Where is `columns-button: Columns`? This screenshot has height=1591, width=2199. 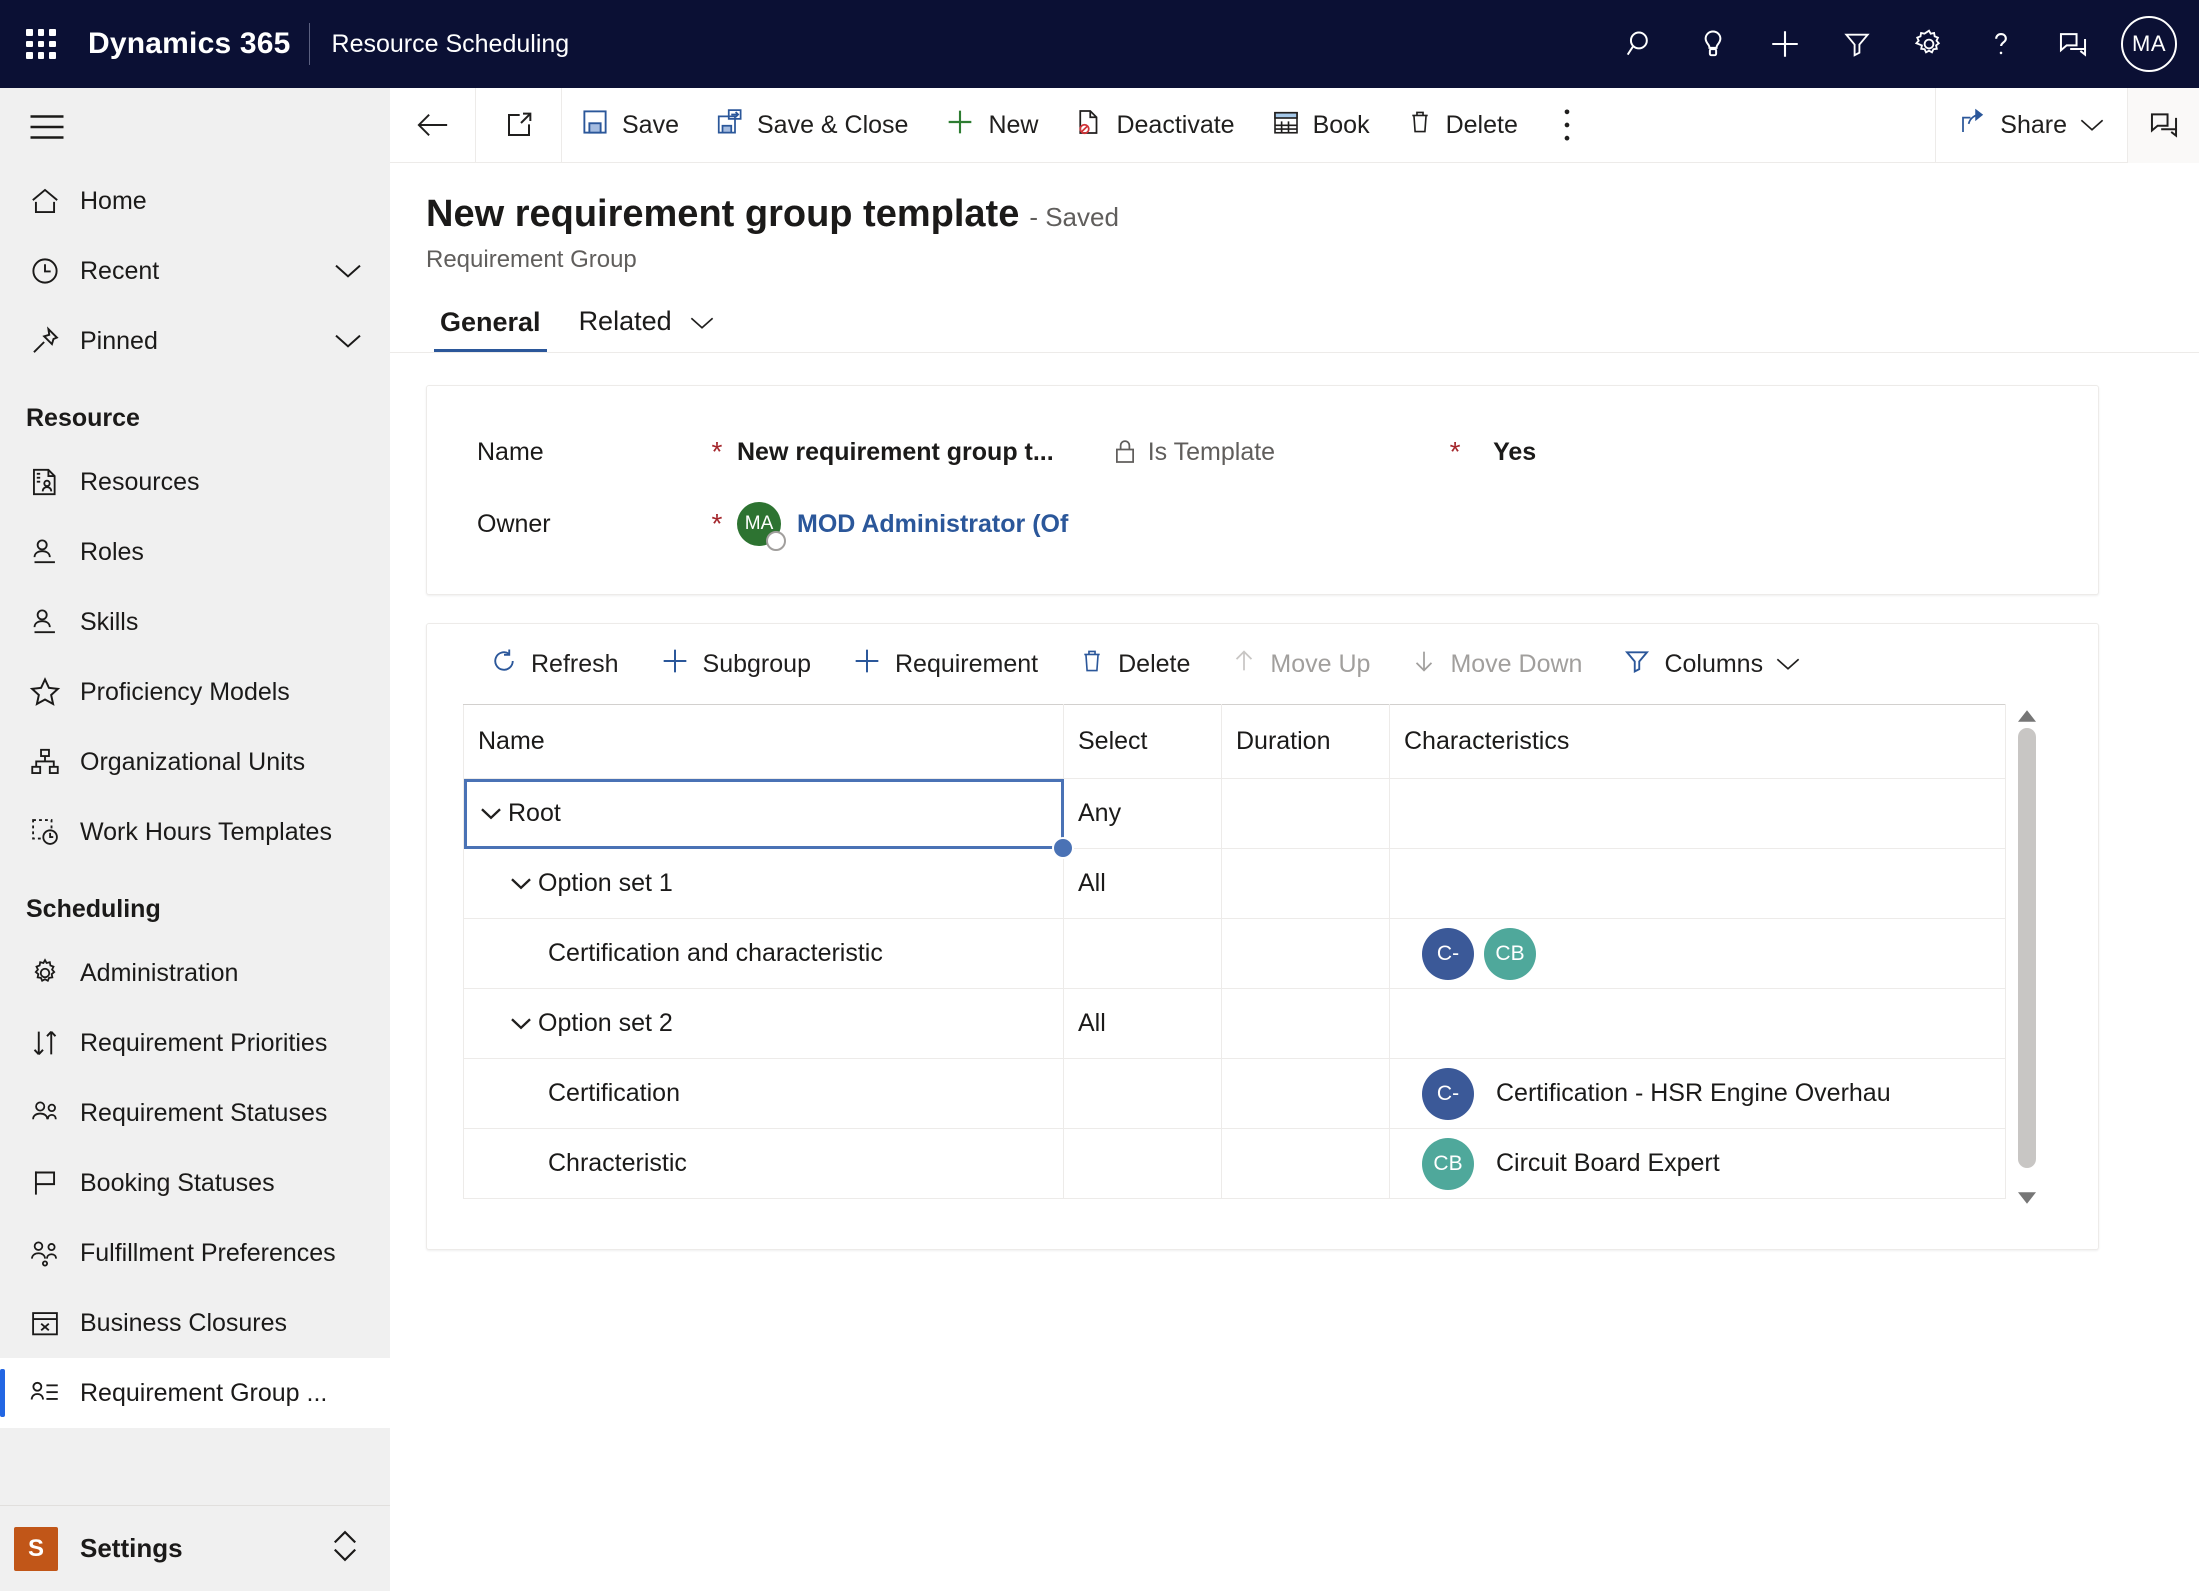
columns-button: Columns is located at coordinates (1711, 664).